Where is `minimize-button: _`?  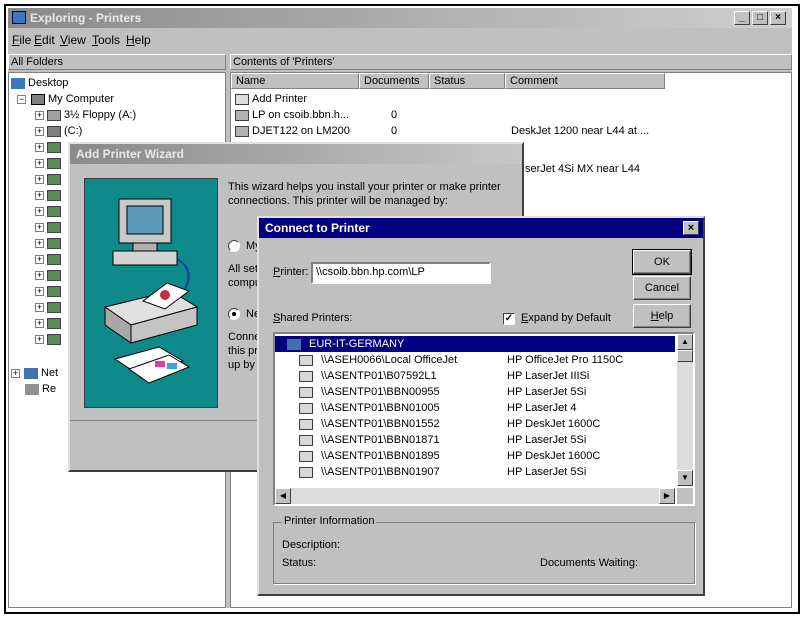 minimize-button: _ is located at coordinates (742, 18).